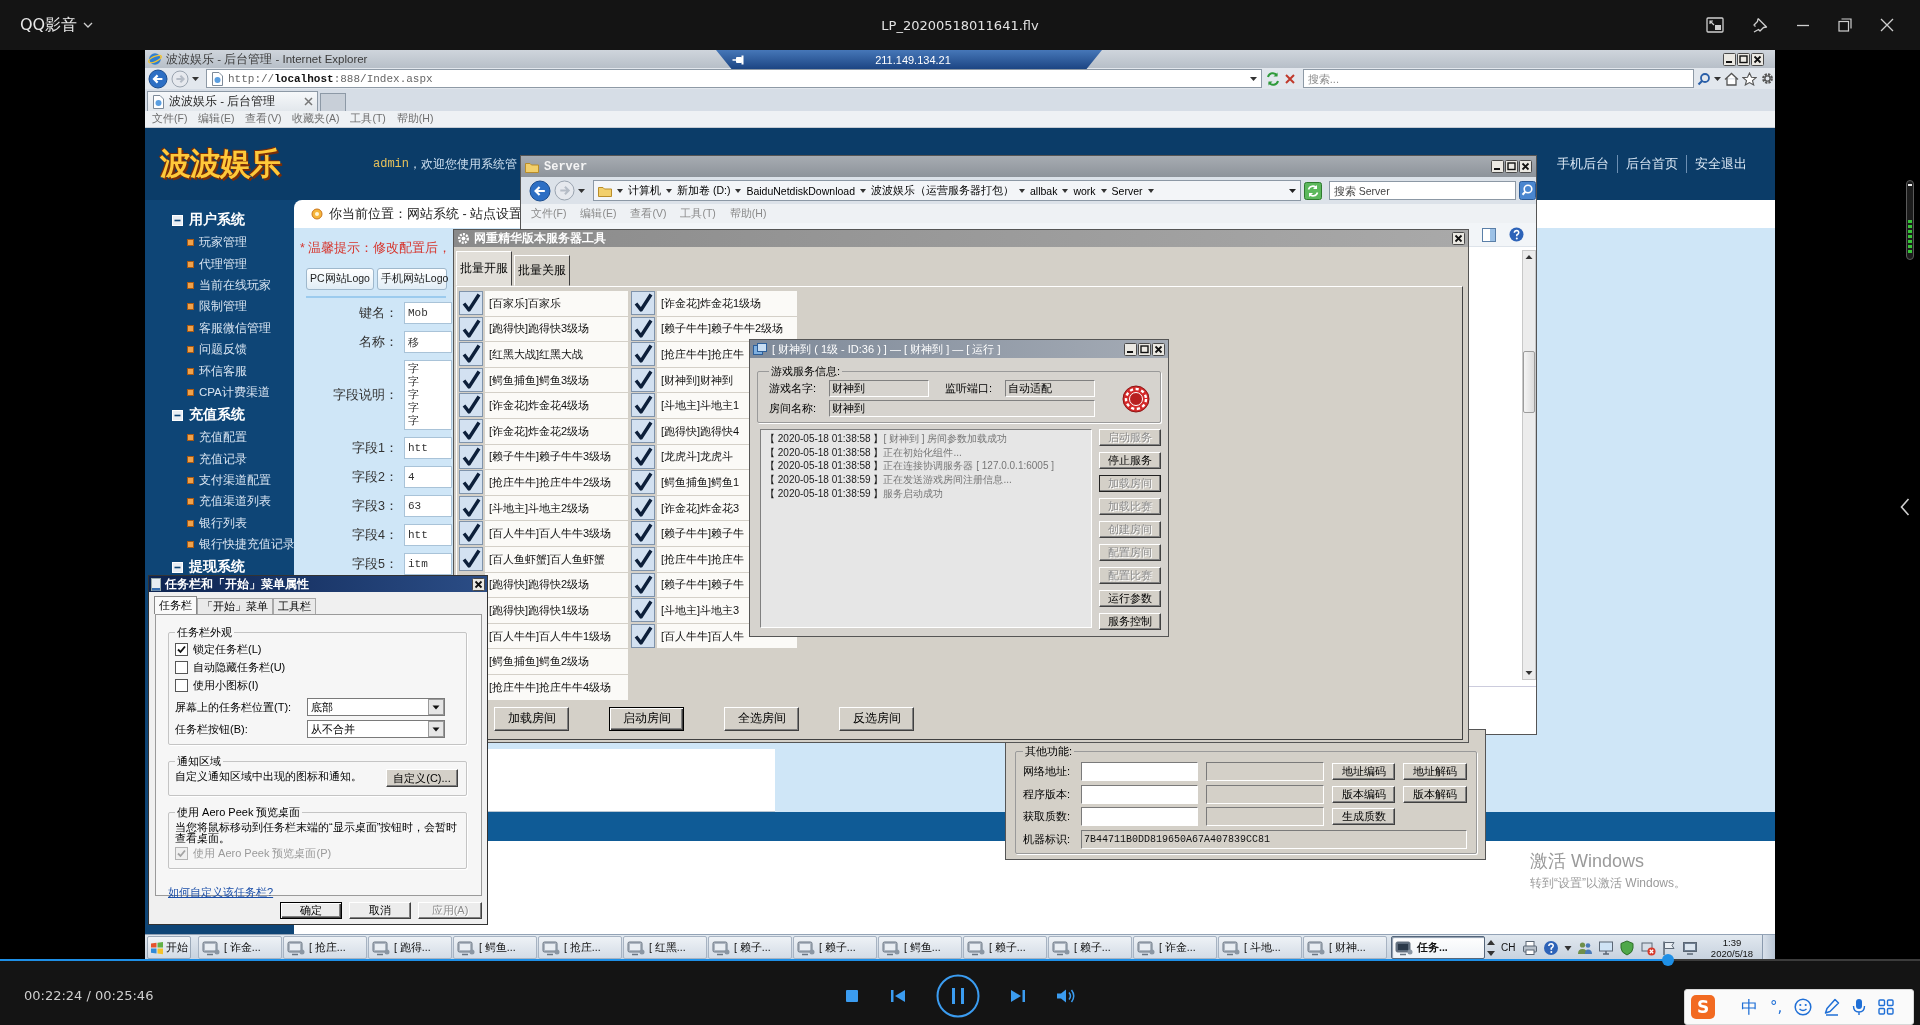 The width and height of the screenshot is (1920, 1025). What do you see at coordinates (340, 279) in the screenshot?
I see `logo-tab-button: PC网站Logo` at bounding box center [340, 279].